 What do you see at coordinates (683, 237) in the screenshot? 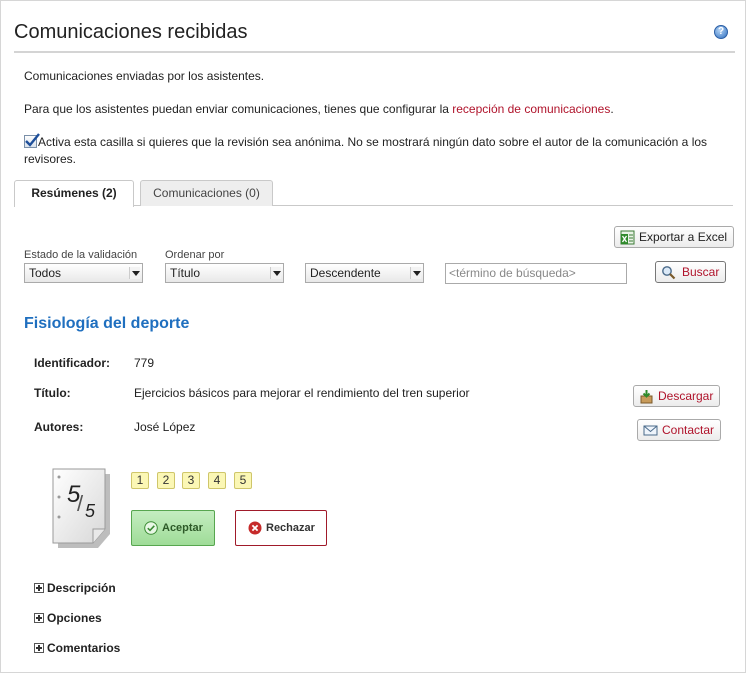
I see `export-excel-label: Exportar a Excel` at bounding box center [683, 237].